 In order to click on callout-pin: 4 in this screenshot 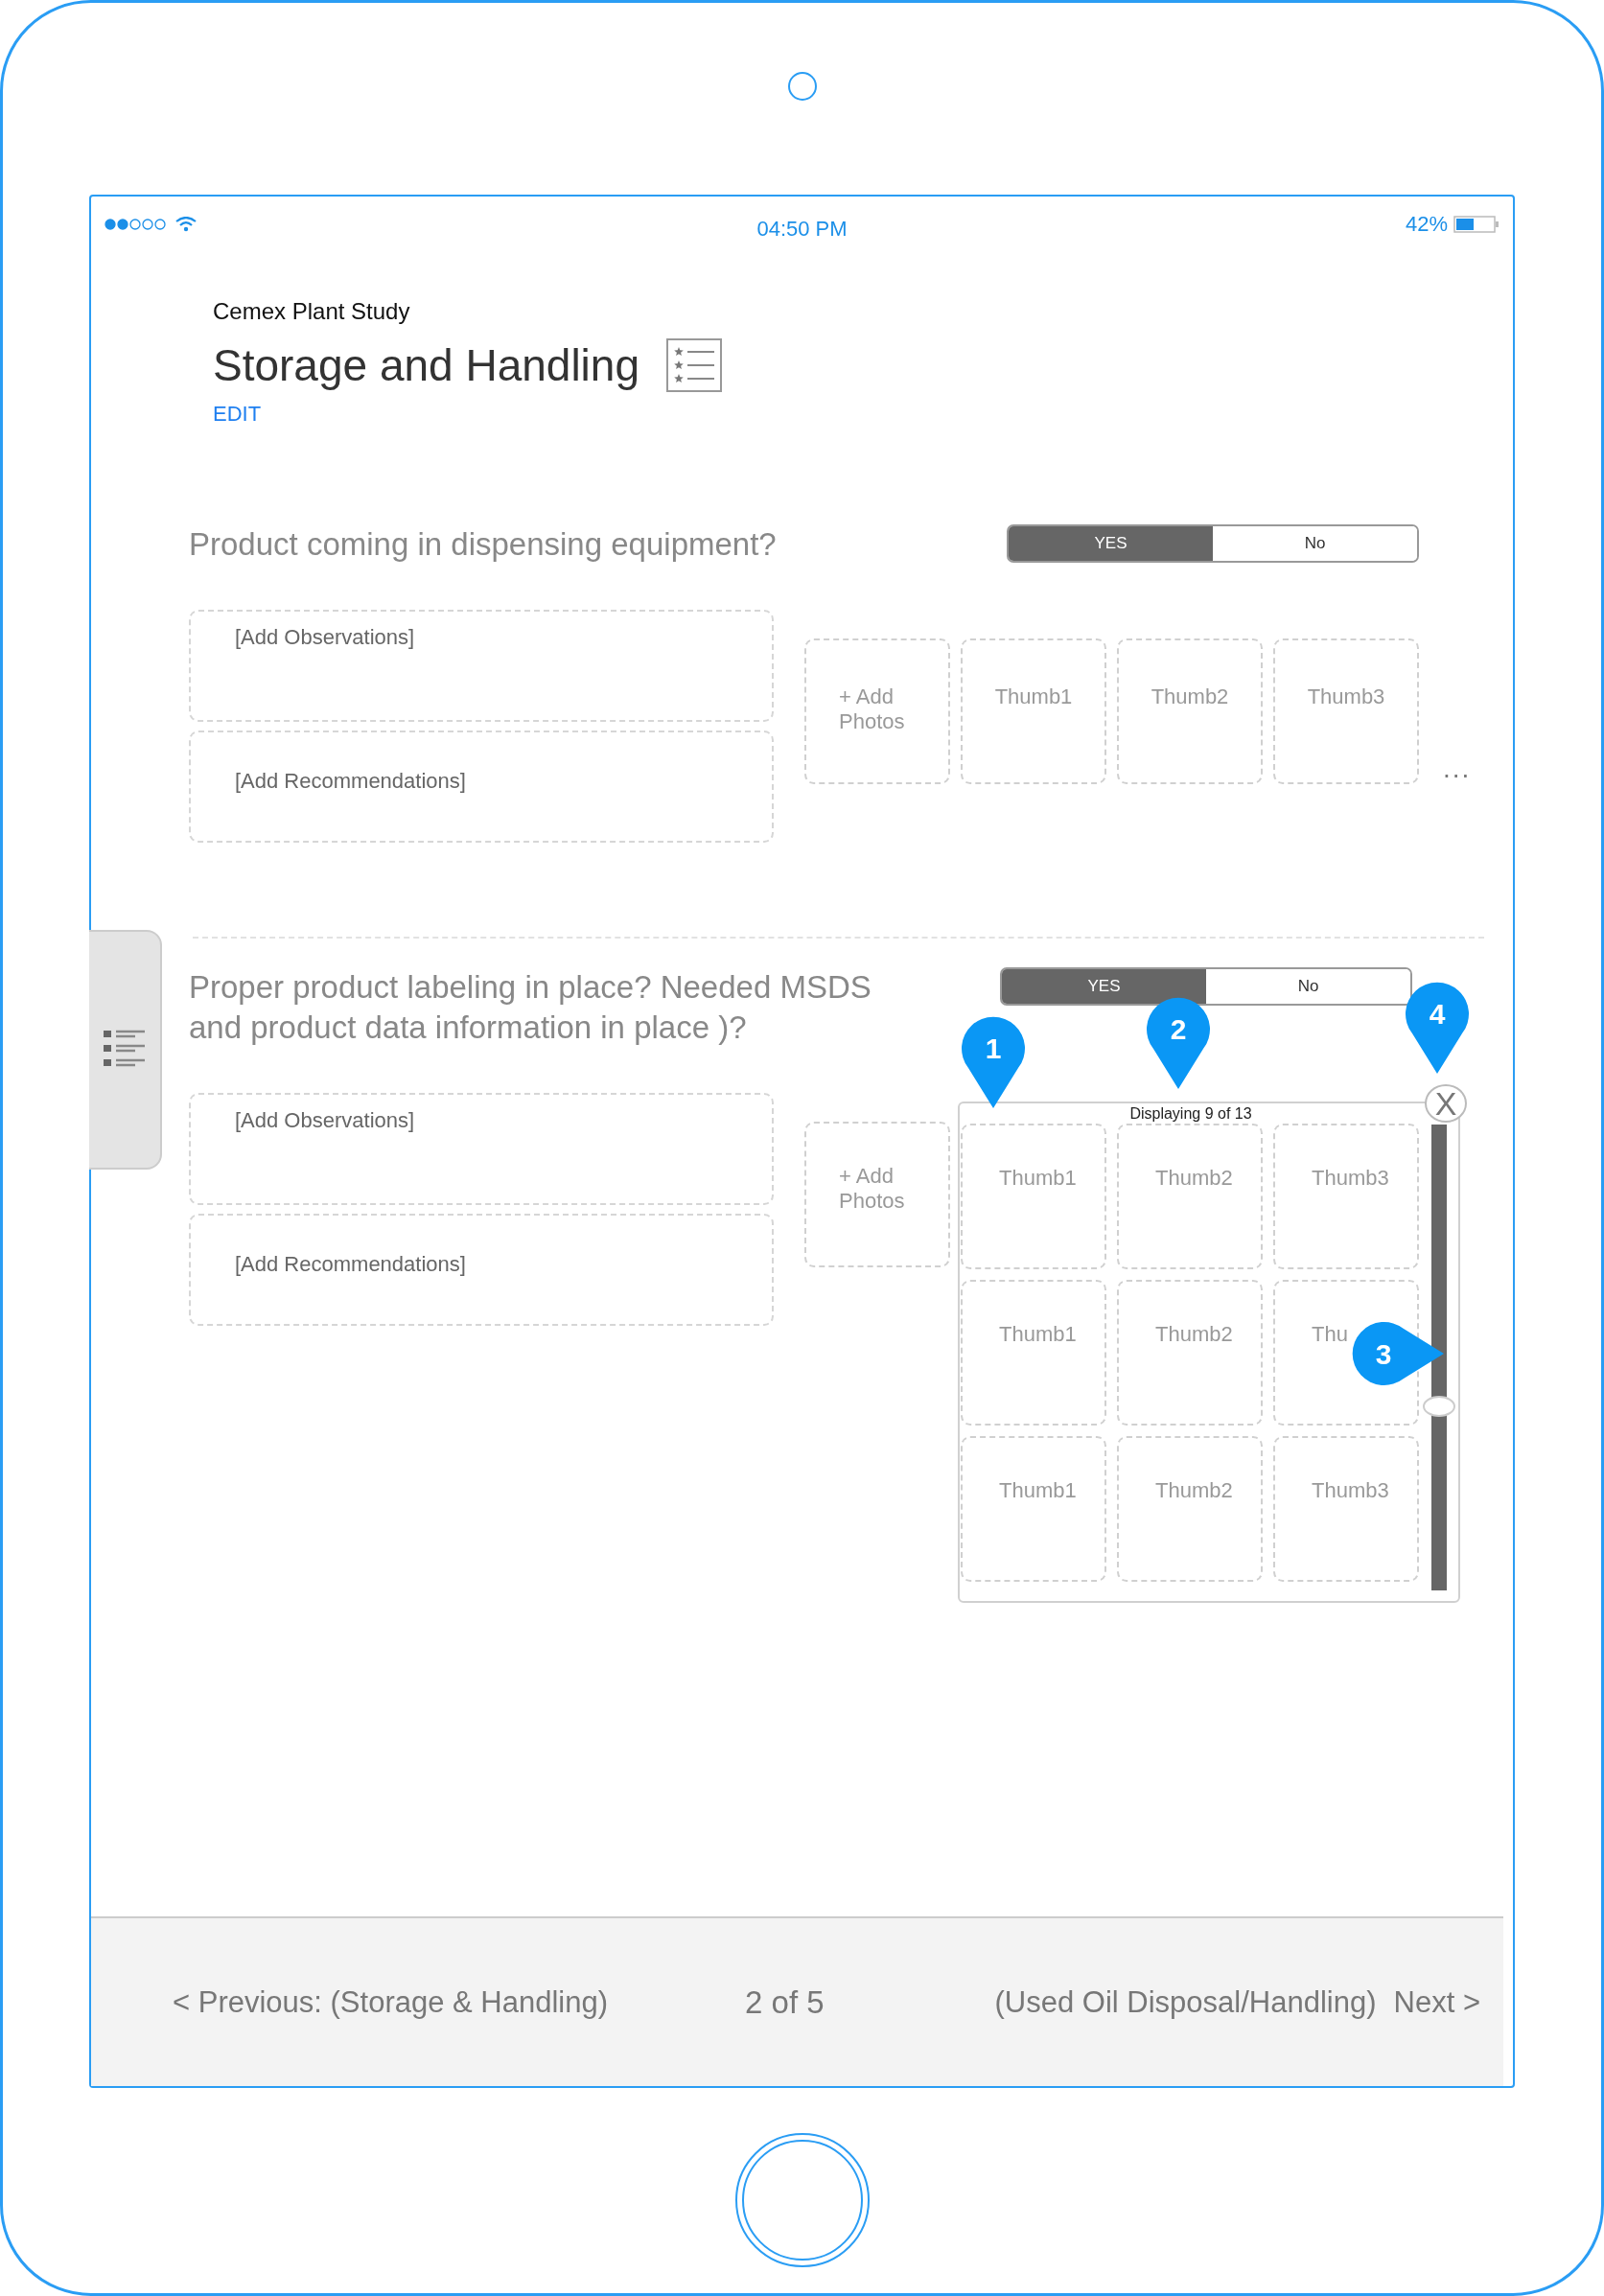, I will do `click(1437, 1027)`.